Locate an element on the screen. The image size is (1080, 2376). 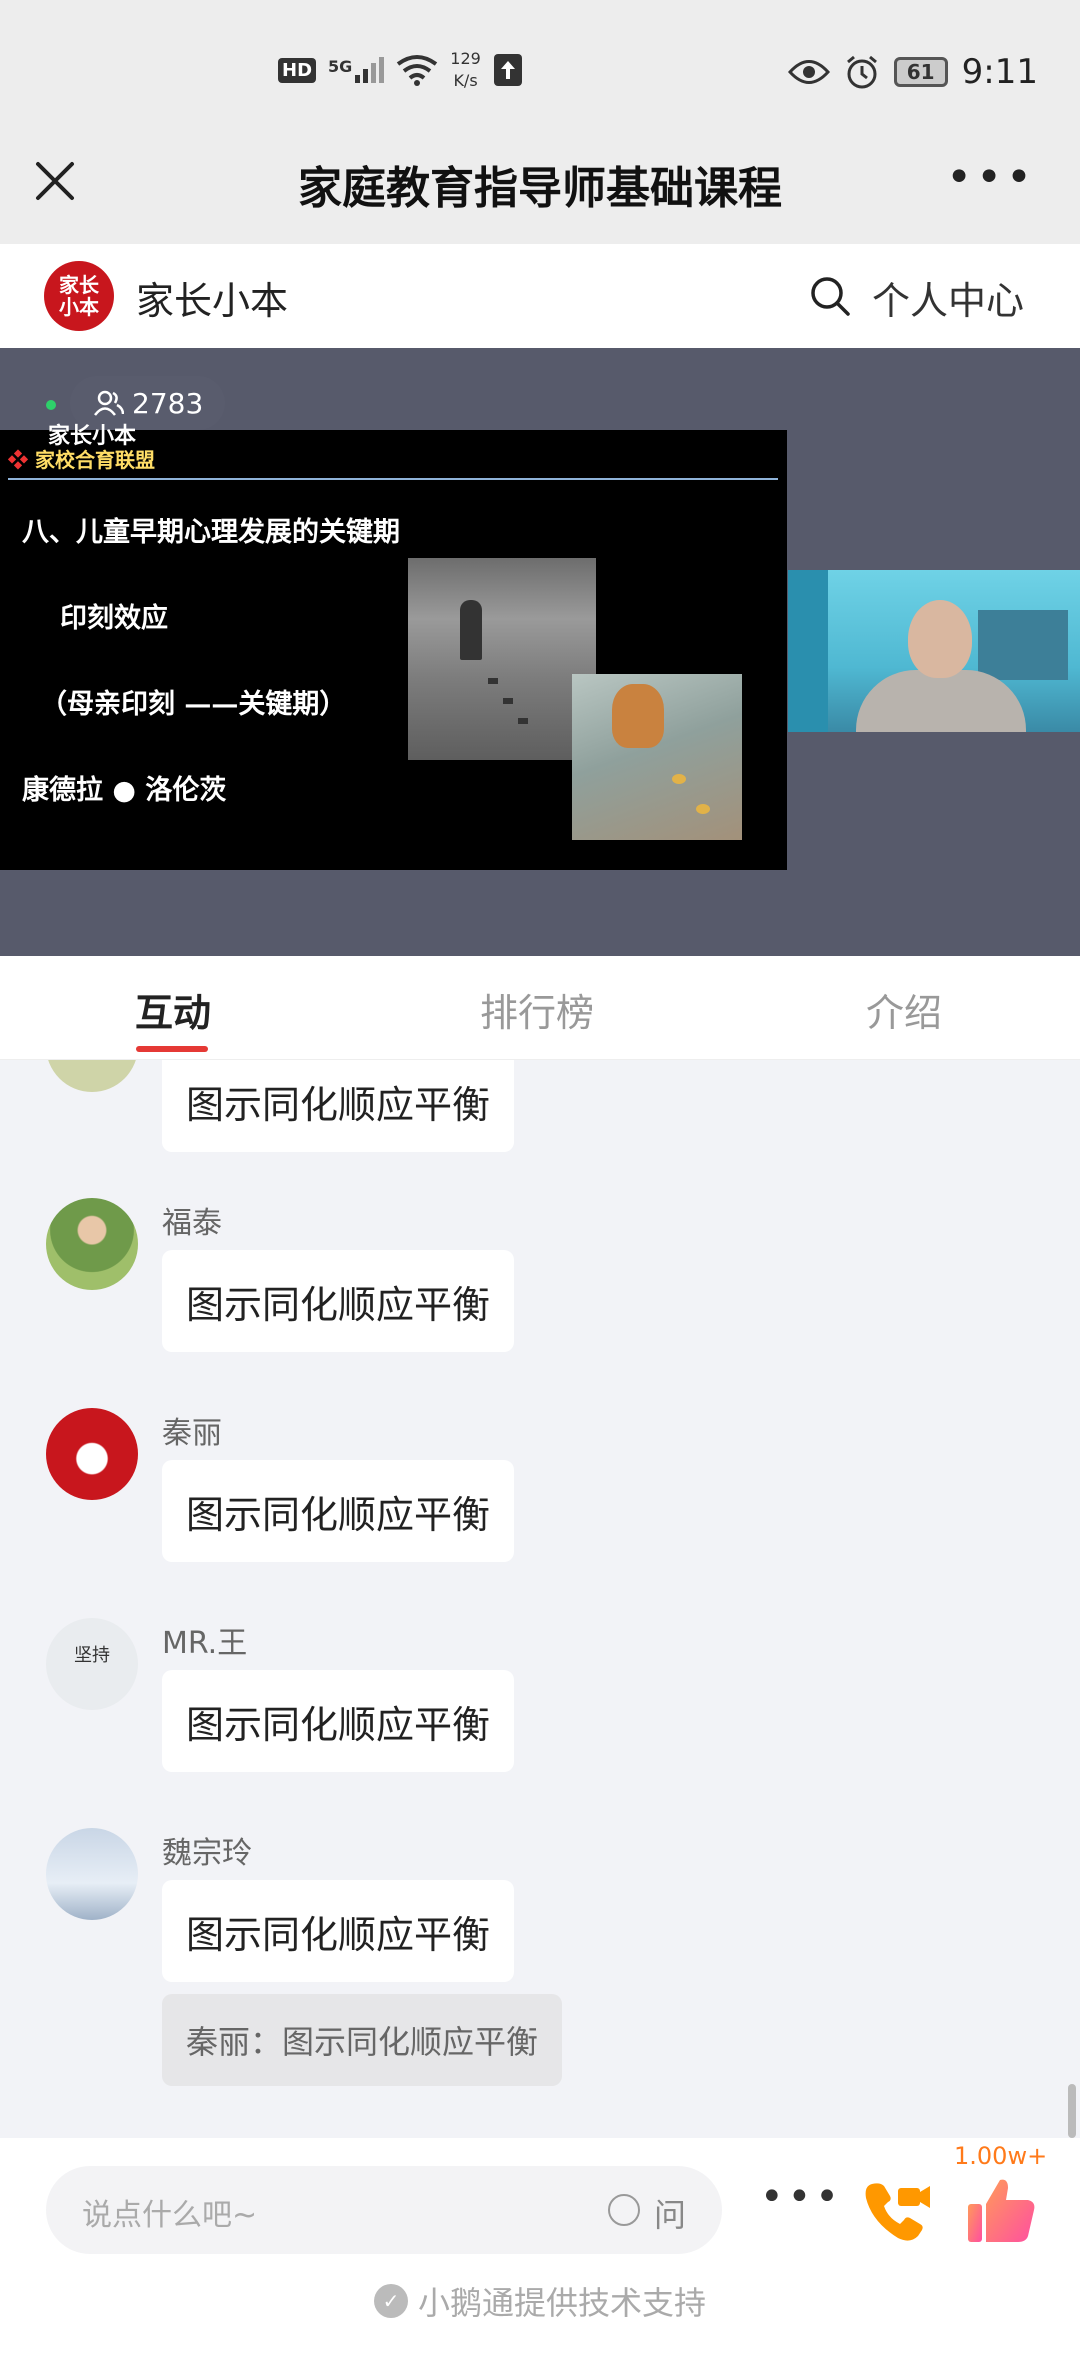
alarm-icon is located at coordinates (861, 72).